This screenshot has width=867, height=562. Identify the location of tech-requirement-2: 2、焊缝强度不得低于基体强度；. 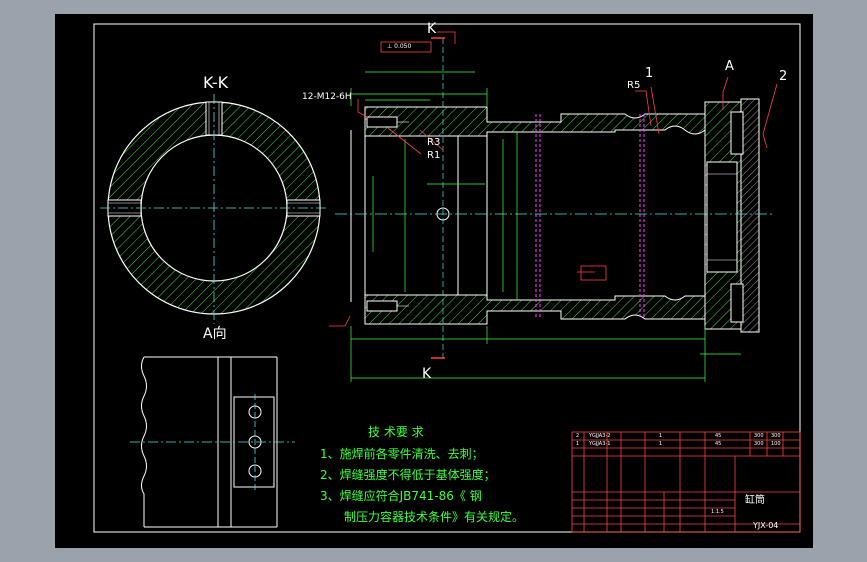
(408, 475).